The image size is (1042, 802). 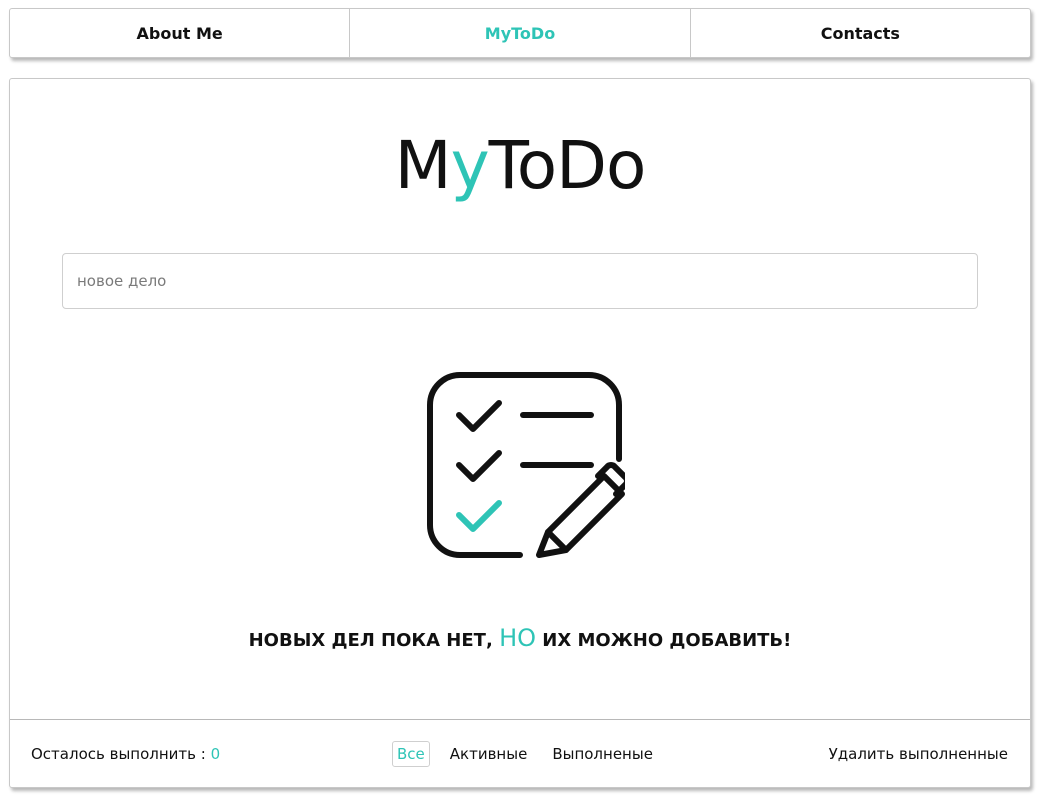 I want to click on remaining-counter: Осталось выполнить : 0, so click(x=125, y=754).